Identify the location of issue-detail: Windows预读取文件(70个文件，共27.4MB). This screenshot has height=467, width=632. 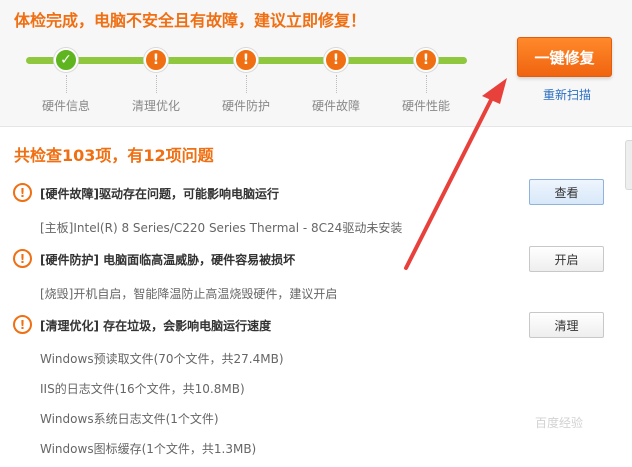
(162, 359).